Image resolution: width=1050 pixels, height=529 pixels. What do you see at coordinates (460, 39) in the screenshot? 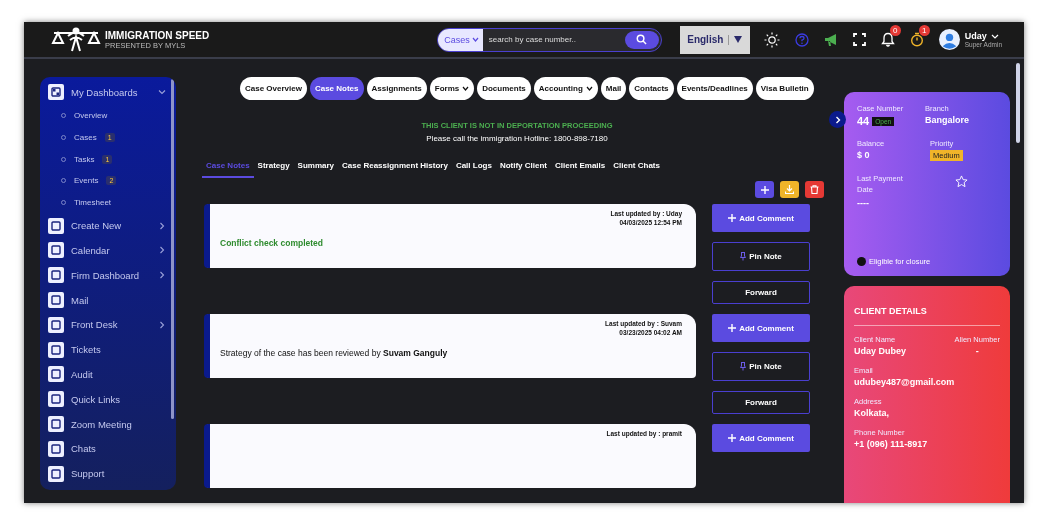
I see `search-scope-dropdown: Cases` at bounding box center [460, 39].